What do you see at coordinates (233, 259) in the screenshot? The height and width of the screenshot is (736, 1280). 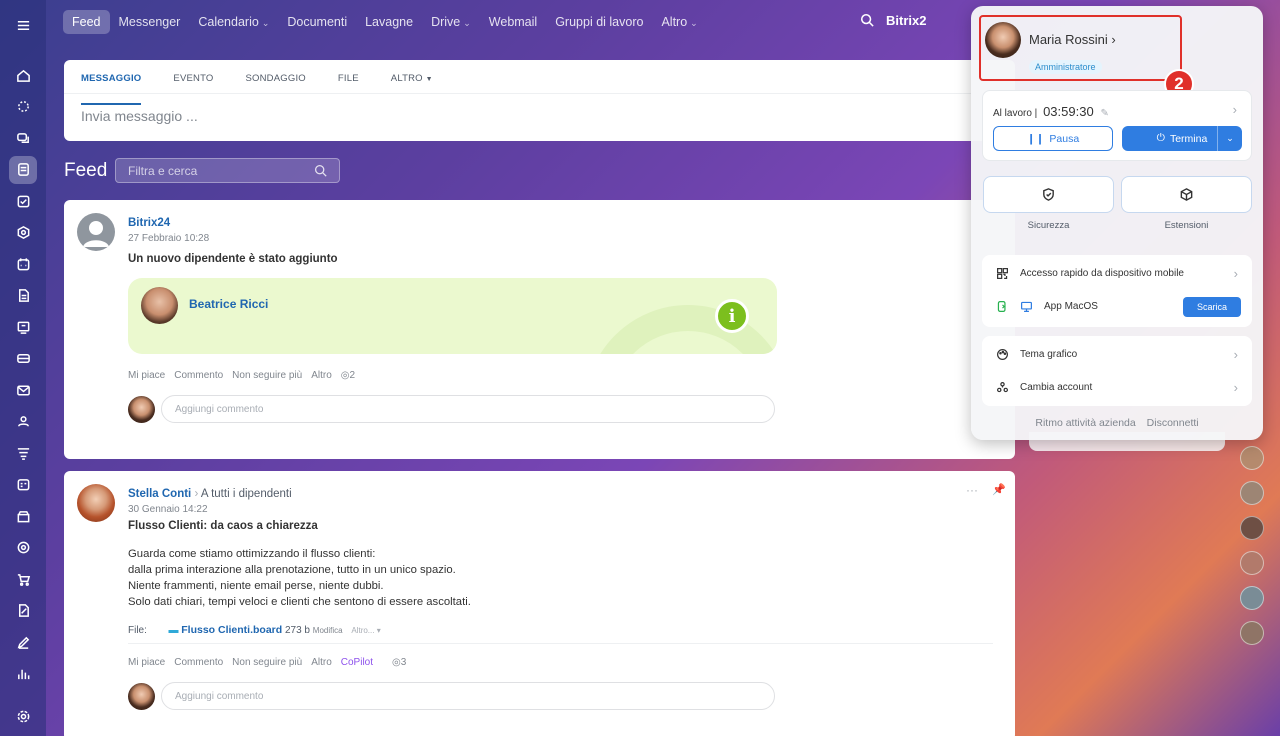 I see `post-title: Un nuovo dipendente è stato aggiunto` at bounding box center [233, 259].